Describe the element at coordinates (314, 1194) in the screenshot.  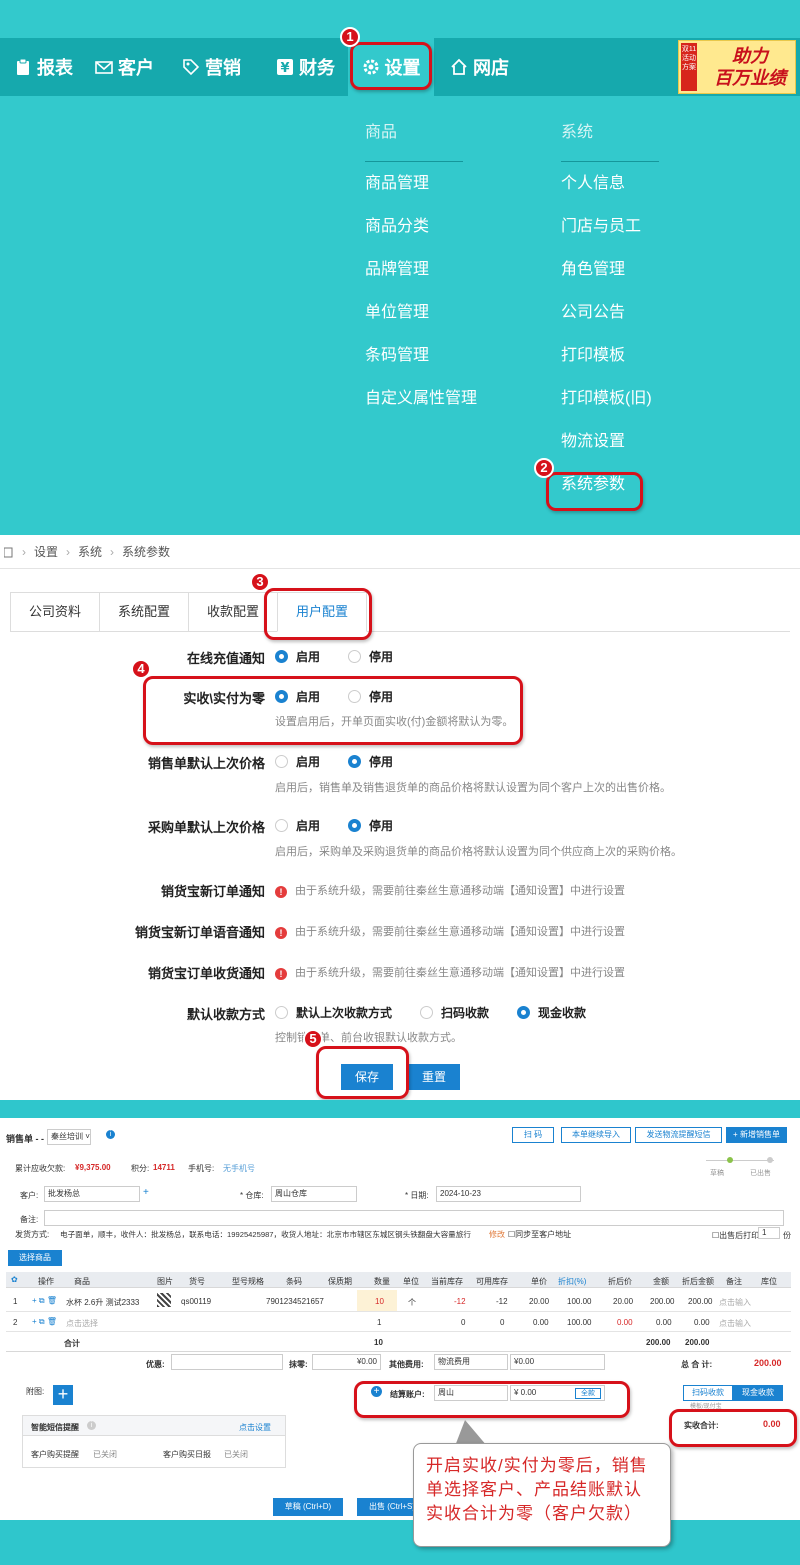
I see `warehouse-select: 周山仓库` at that location.